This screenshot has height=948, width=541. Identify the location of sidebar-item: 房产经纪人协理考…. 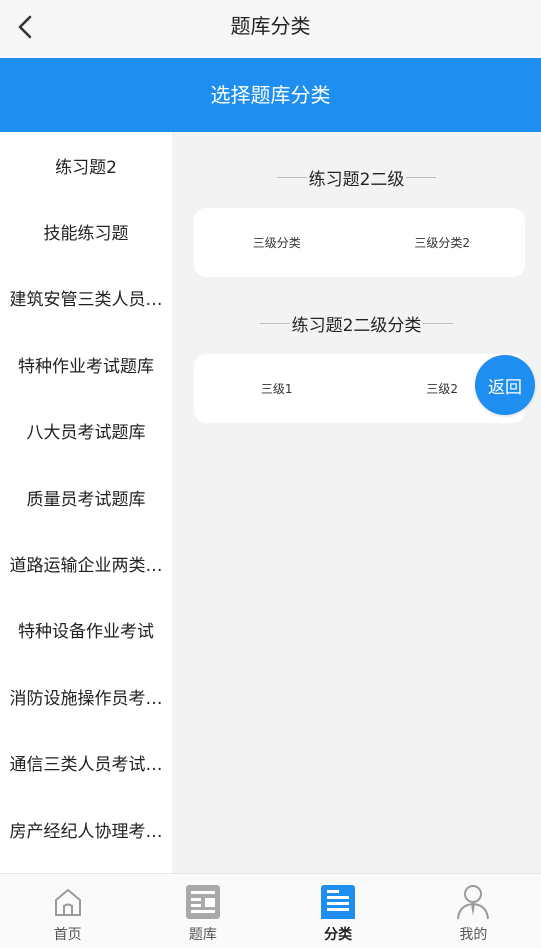
(86, 829).